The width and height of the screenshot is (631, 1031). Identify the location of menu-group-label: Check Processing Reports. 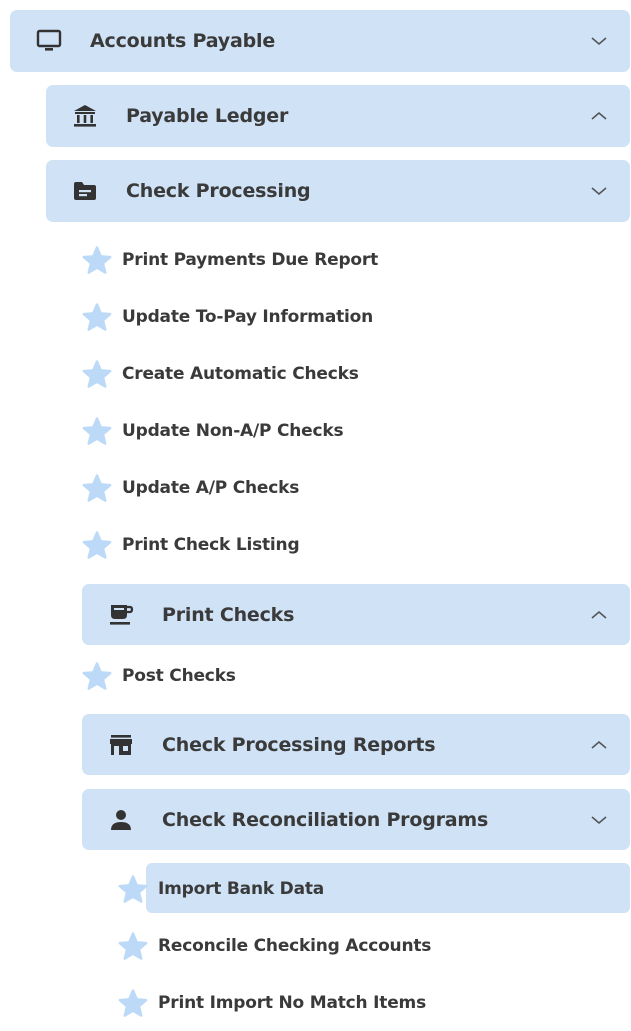
(299, 744).